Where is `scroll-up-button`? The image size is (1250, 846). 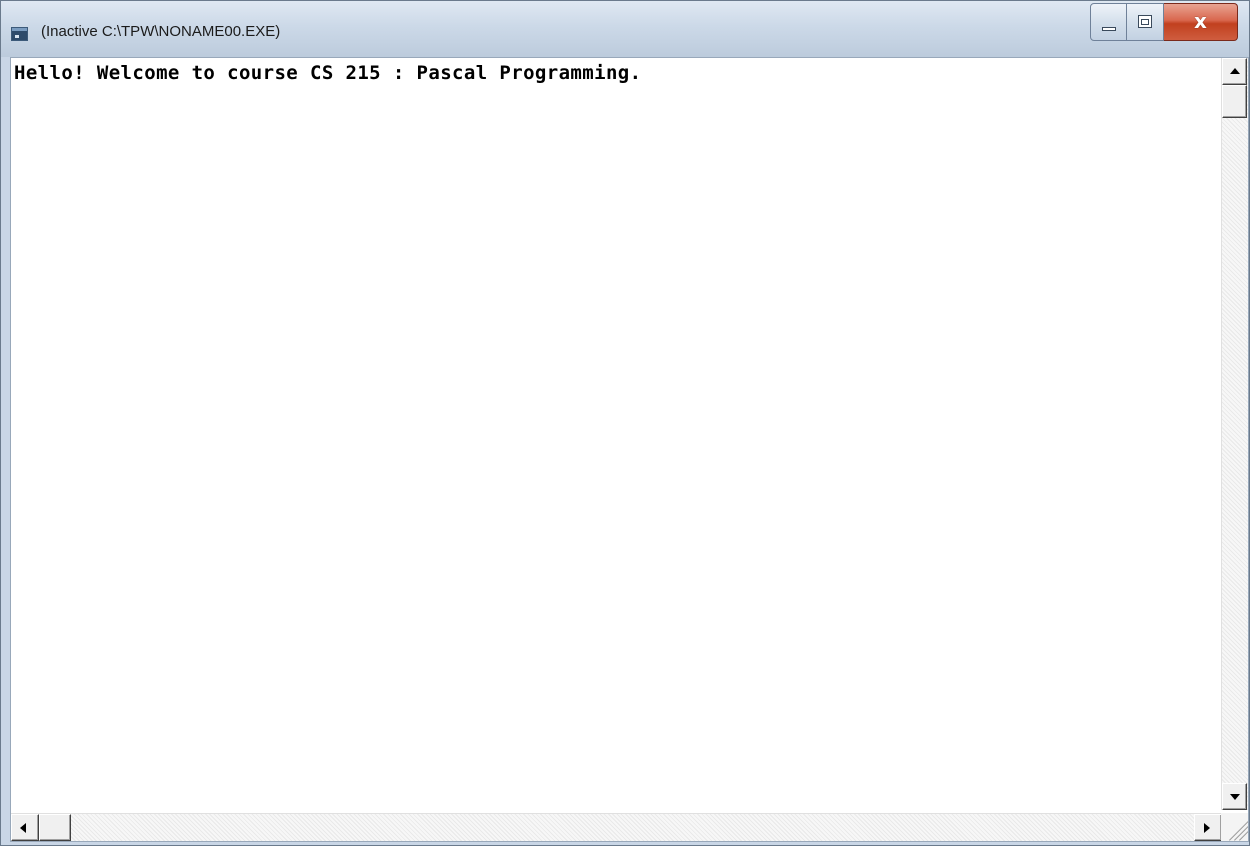
scroll-up-button is located at coordinates (1234, 71).